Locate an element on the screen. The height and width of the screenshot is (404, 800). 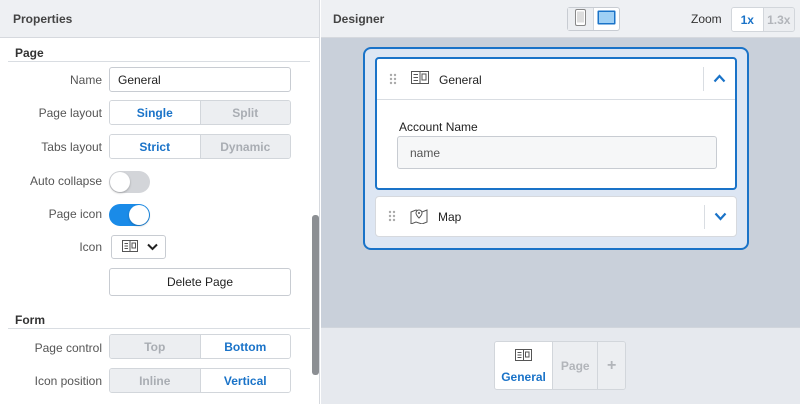
page-control-segmented: Top Bottom is located at coordinates (200, 346).